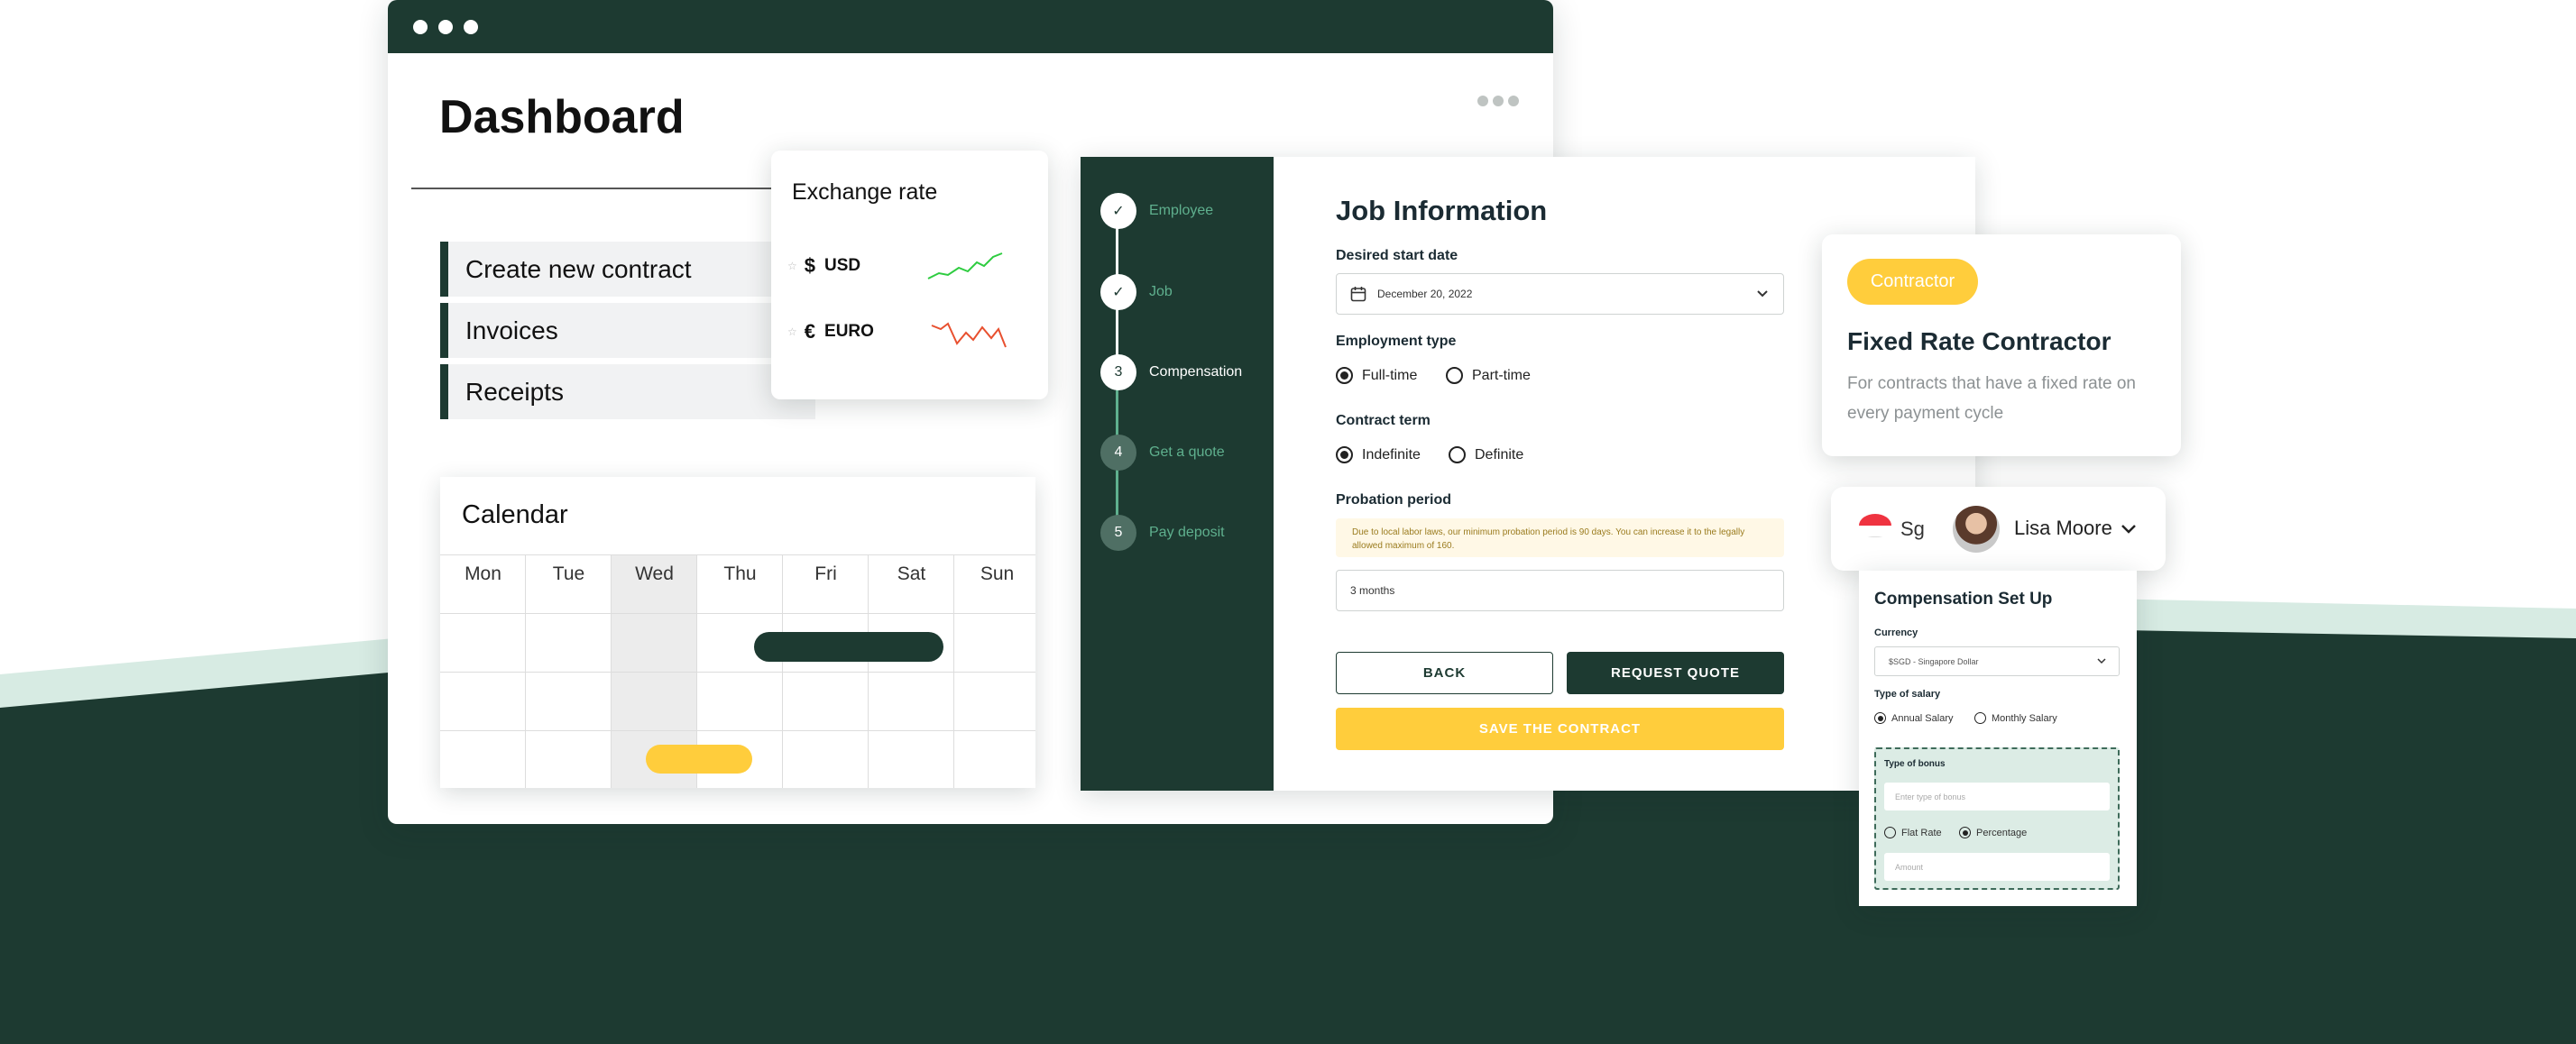  Describe the element at coordinates (2024, 718) in the screenshot. I see `radio-label: Monthly Salary` at that location.